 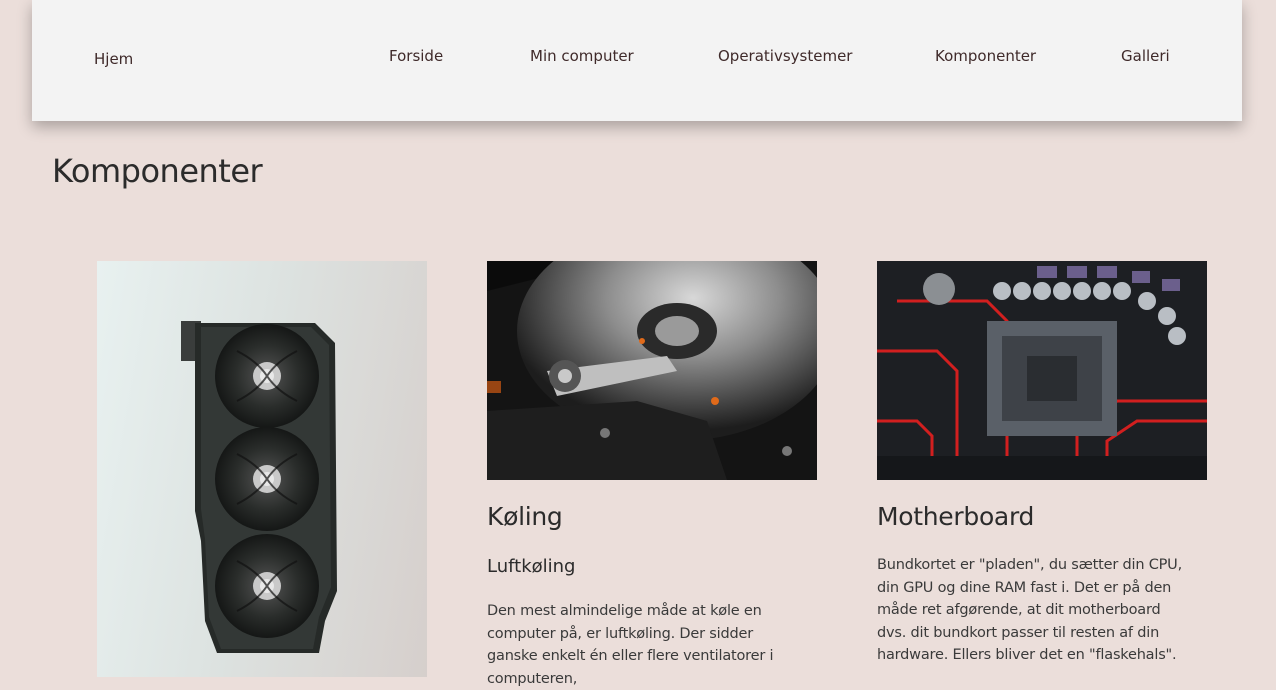 I want to click on nav-min-computer: Min computer, so click(x=582, y=56).